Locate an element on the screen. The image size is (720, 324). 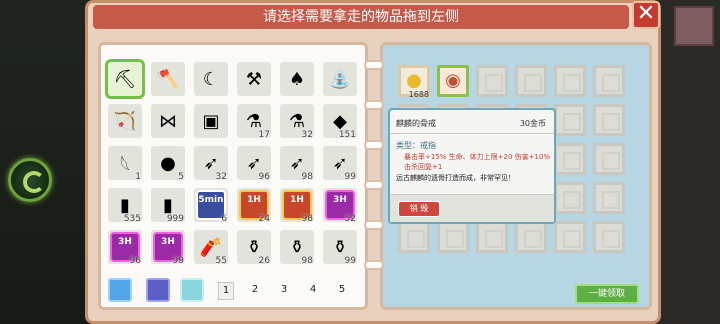
inventory-slot: 🧨 55 is located at coordinates (211, 248).